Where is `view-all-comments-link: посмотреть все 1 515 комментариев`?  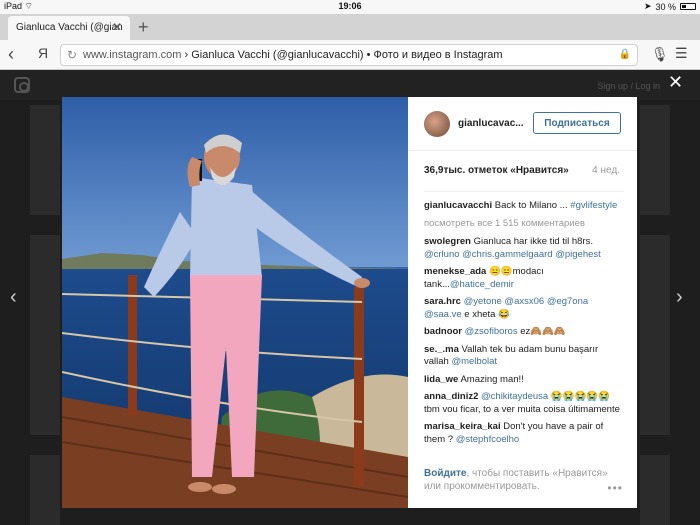
view-all-comments-link: посмотреть все 1 515 комментариев is located at coordinates (524, 224).